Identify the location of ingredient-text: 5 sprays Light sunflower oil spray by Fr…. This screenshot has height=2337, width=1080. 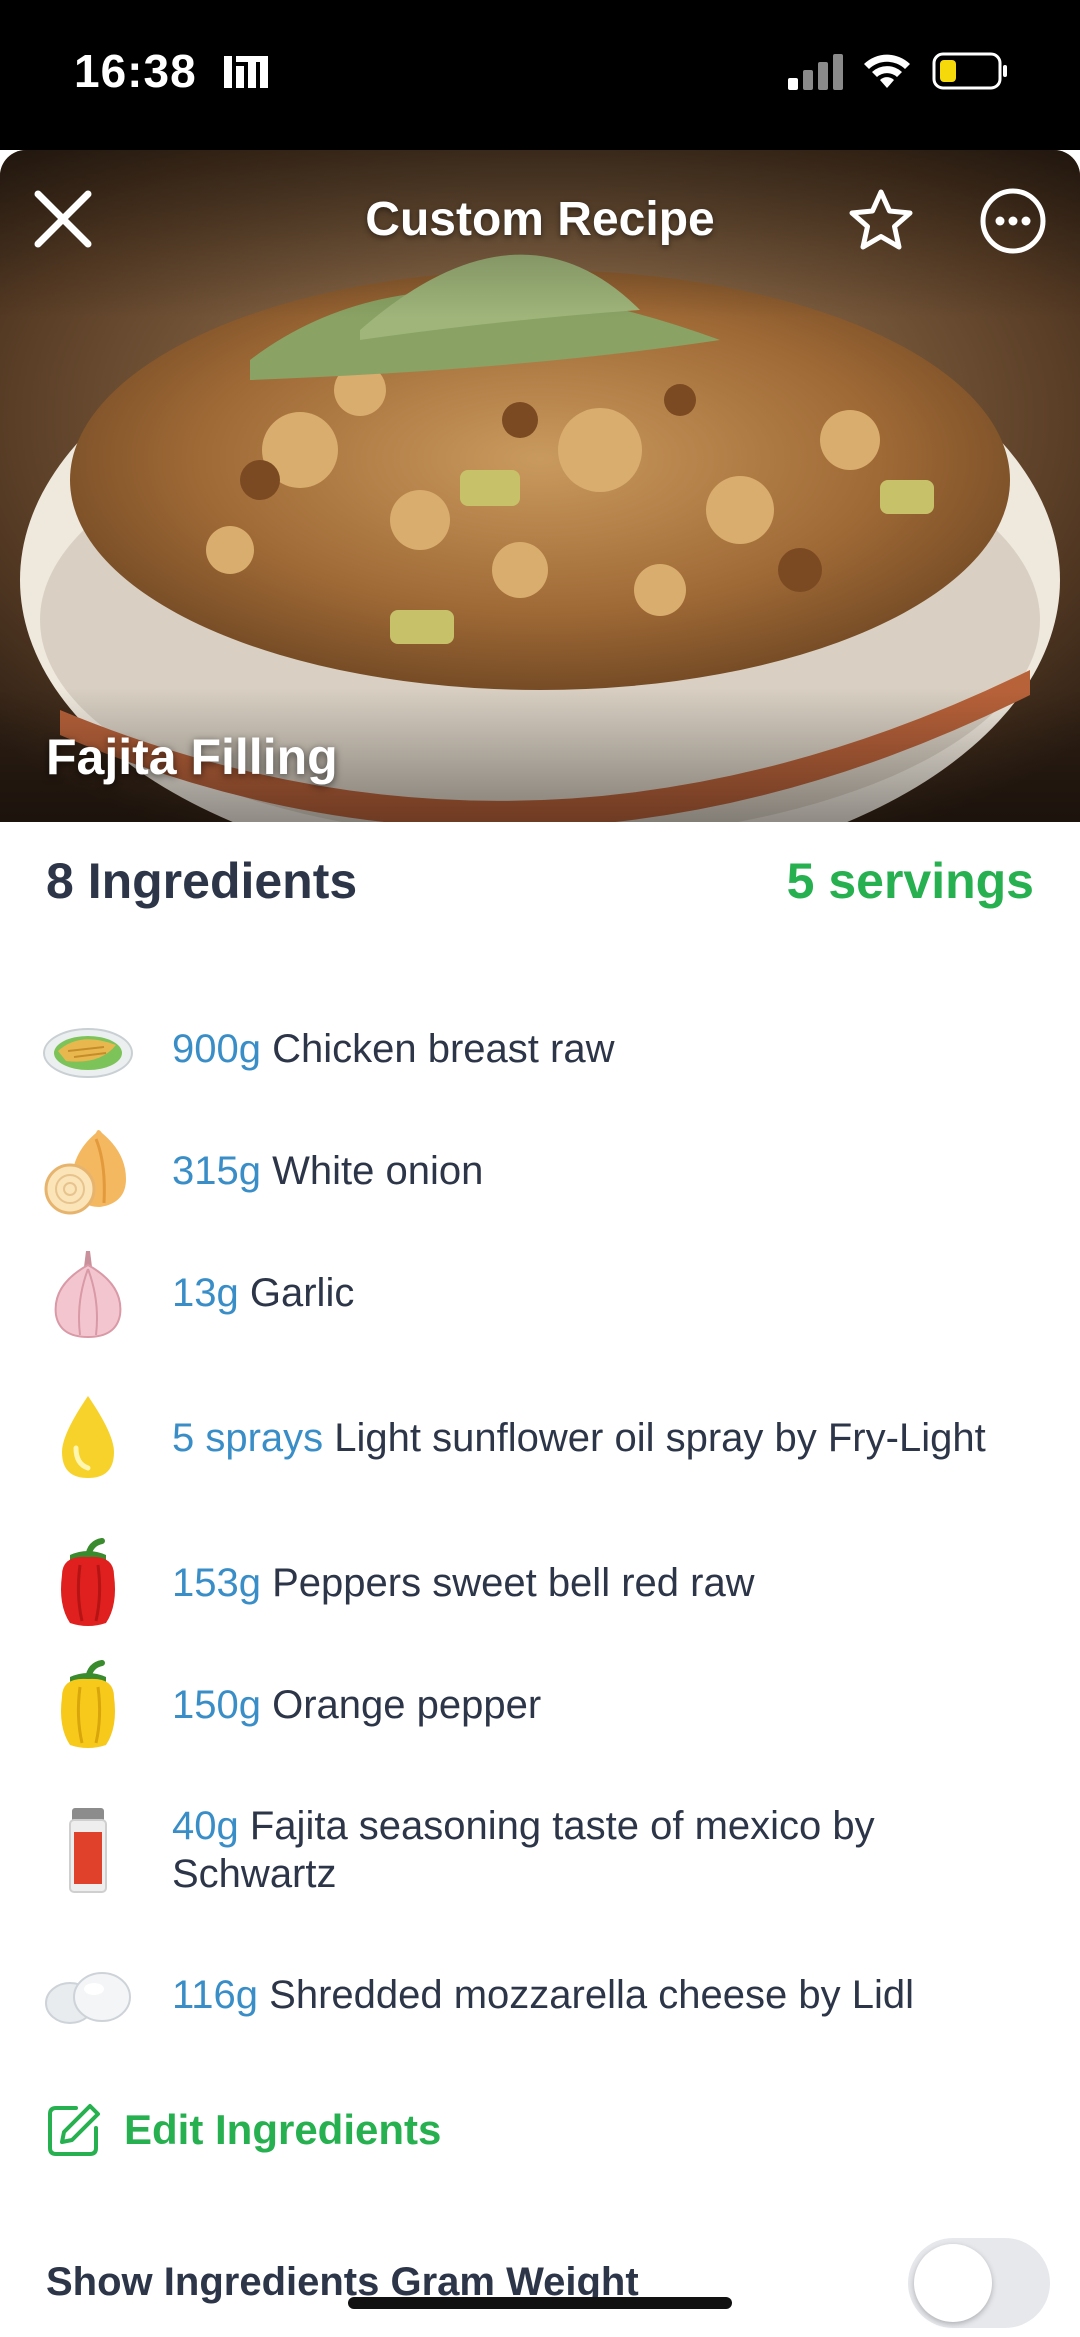
(586, 1438).